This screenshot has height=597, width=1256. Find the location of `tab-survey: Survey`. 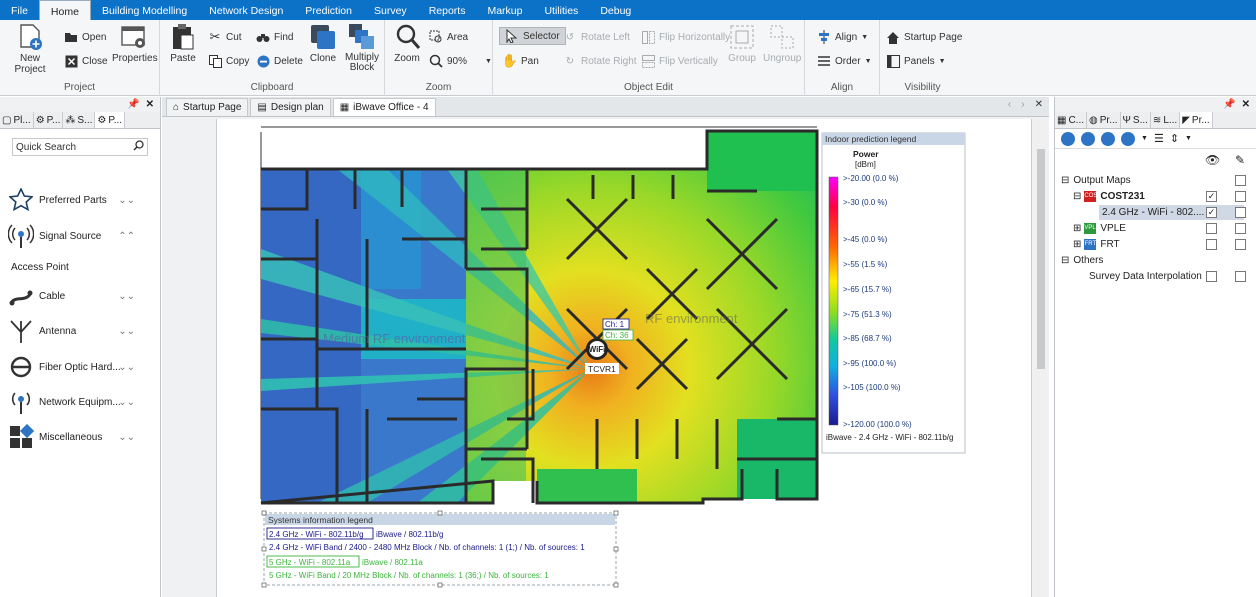

tab-survey: Survey is located at coordinates (390, 10).